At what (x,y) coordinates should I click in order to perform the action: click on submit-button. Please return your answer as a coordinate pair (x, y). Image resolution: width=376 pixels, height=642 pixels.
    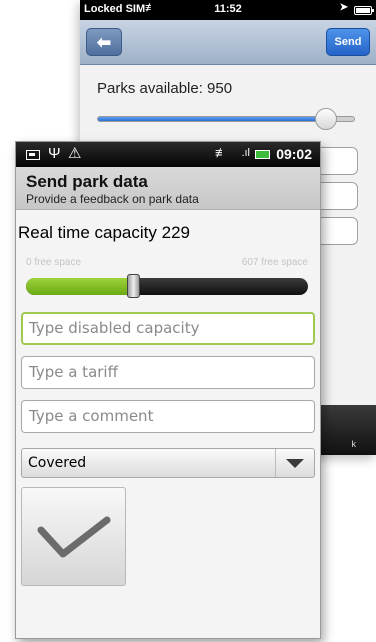
    Looking at the image, I should click on (73, 536).